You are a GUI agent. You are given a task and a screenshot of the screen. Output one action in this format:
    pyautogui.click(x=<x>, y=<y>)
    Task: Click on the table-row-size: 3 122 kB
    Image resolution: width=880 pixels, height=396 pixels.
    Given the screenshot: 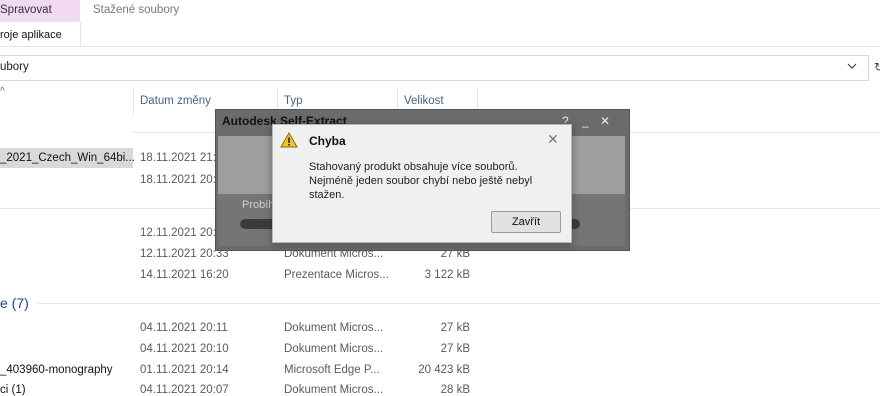 What is the action you would take?
    pyautogui.click(x=447, y=275)
    